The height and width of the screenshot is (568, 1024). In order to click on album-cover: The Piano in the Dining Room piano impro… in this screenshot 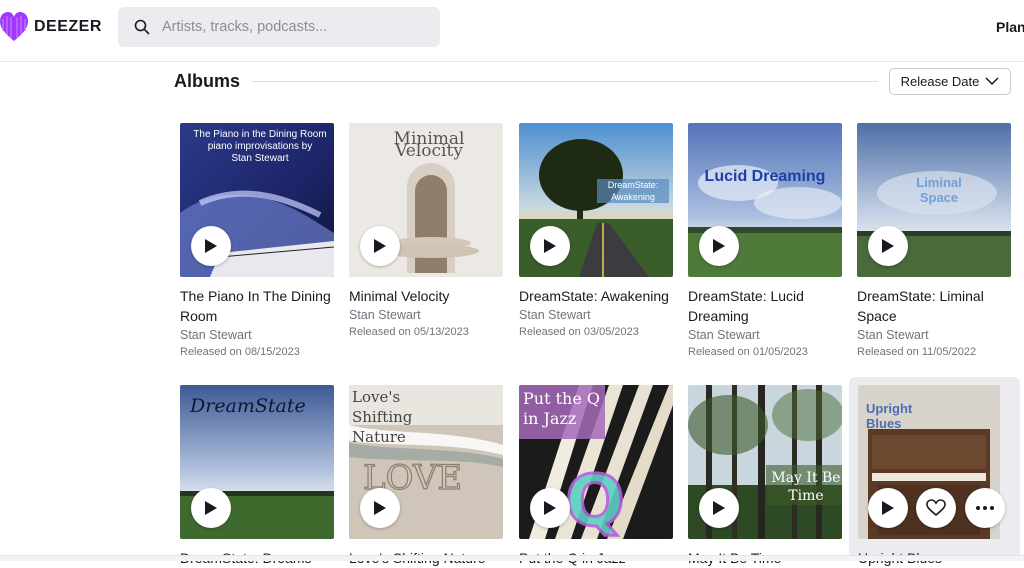, I will do `click(257, 200)`.